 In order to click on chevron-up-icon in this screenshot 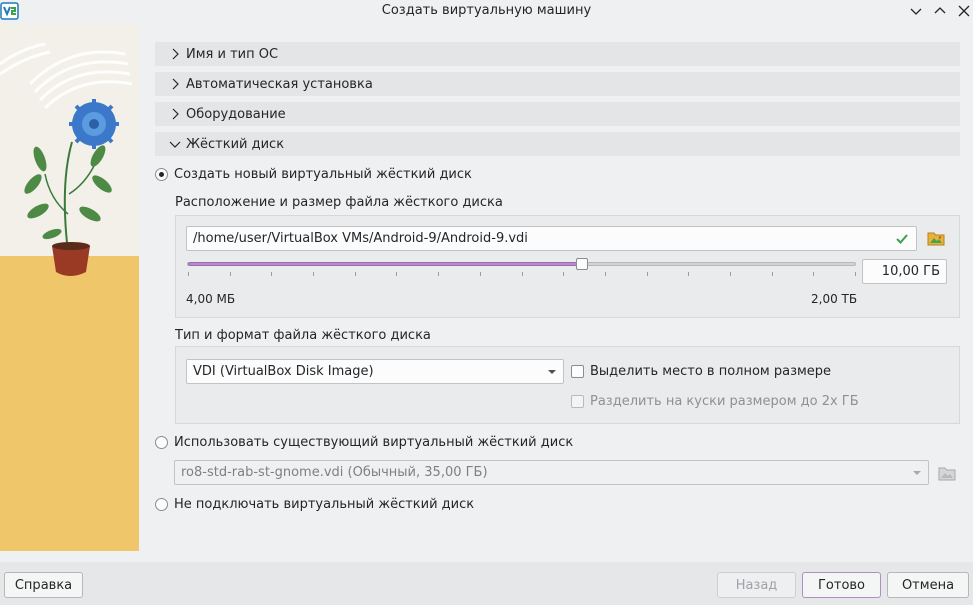, I will do `click(940, 10)`.